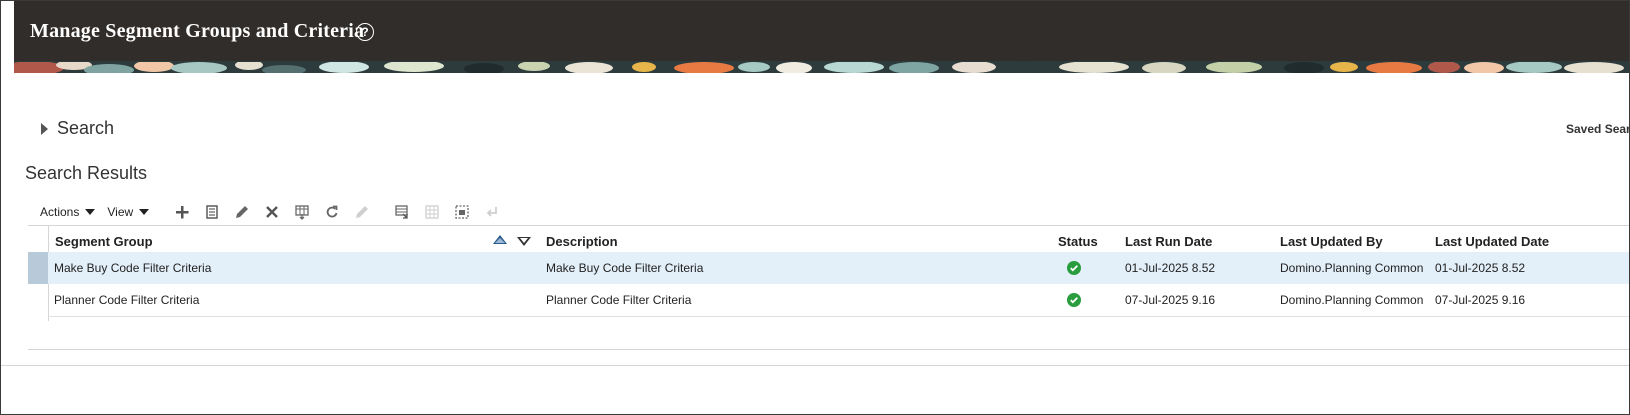 This screenshot has height=415, width=1630. I want to click on cell-segment-group: Make Buy Code Filter Criteria, so click(133, 268).